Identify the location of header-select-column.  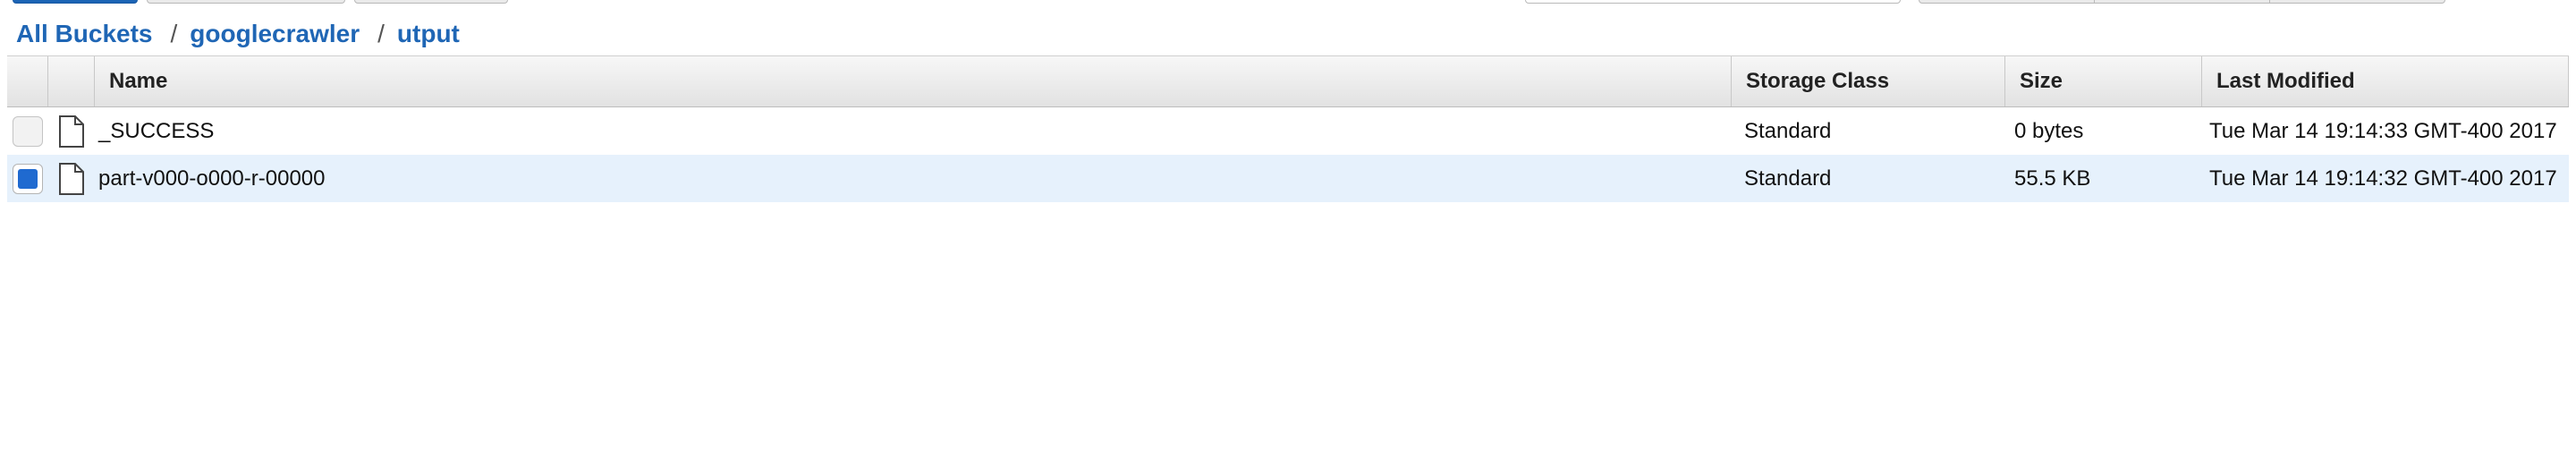
(27, 81).